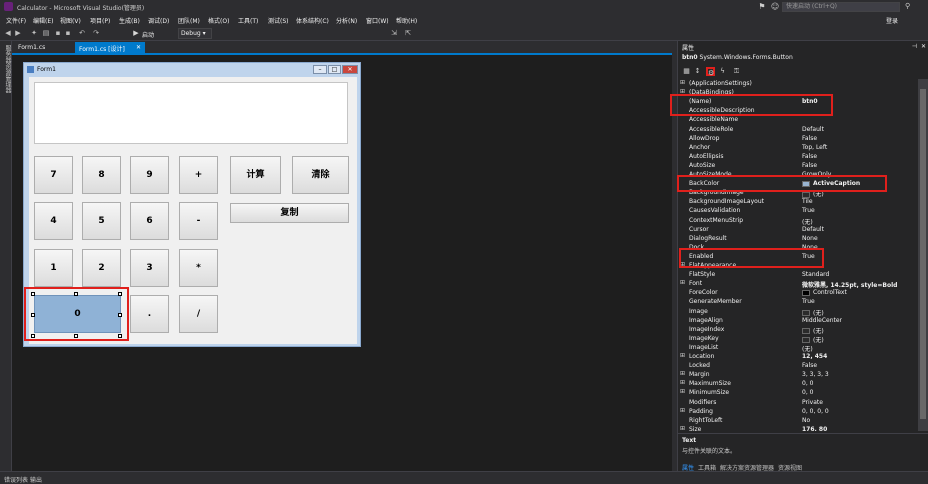 This screenshot has width=928, height=484. What do you see at coordinates (798, 365) in the screenshot?
I see `property-row: Locked False` at bounding box center [798, 365].